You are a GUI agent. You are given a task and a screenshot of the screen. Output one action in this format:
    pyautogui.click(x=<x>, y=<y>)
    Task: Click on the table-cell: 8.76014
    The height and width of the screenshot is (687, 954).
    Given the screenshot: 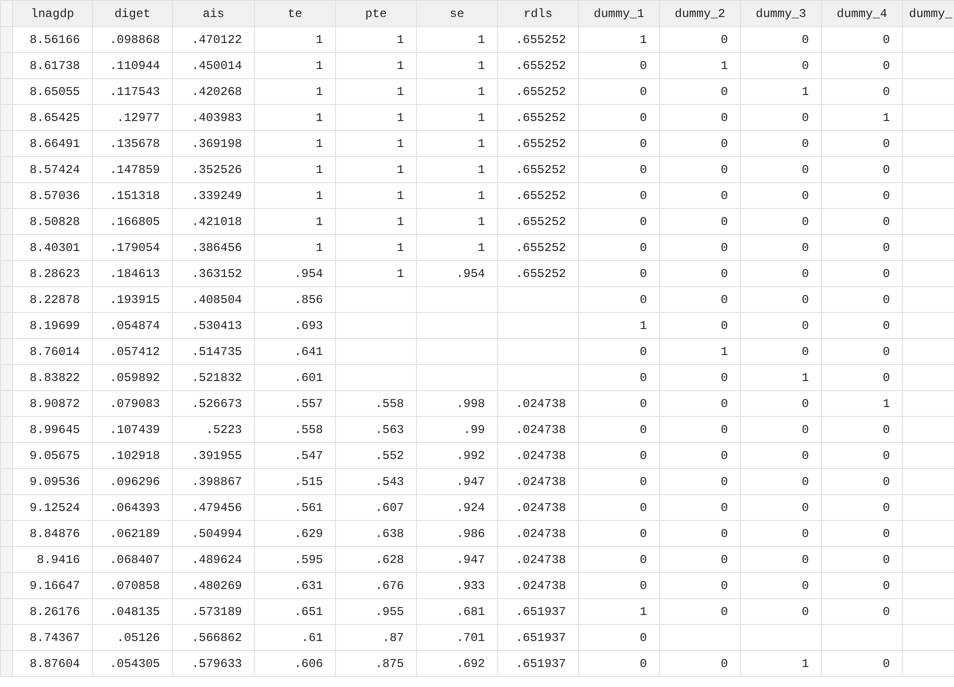 What is the action you would take?
    pyautogui.click(x=52, y=351)
    